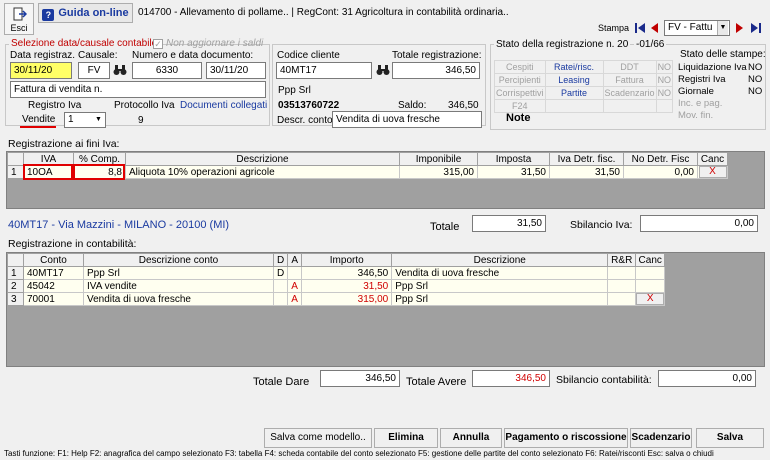 The width and height of the screenshot is (770, 460). What do you see at coordinates (262, 159) in the screenshot?
I see `descr-col-header: Descrizione` at bounding box center [262, 159].